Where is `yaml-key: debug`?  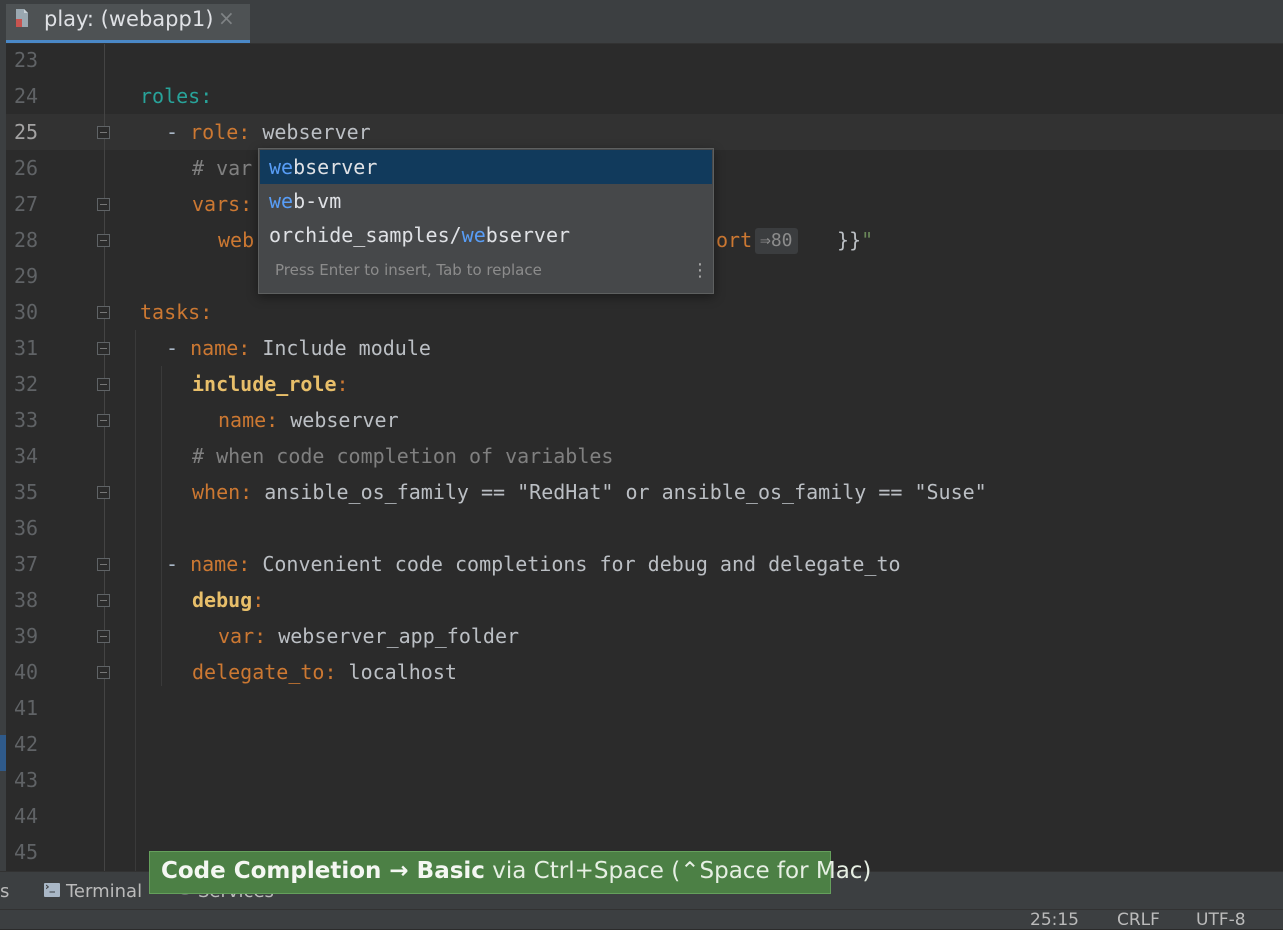 yaml-key: debug is located at coordinates (222, 600).